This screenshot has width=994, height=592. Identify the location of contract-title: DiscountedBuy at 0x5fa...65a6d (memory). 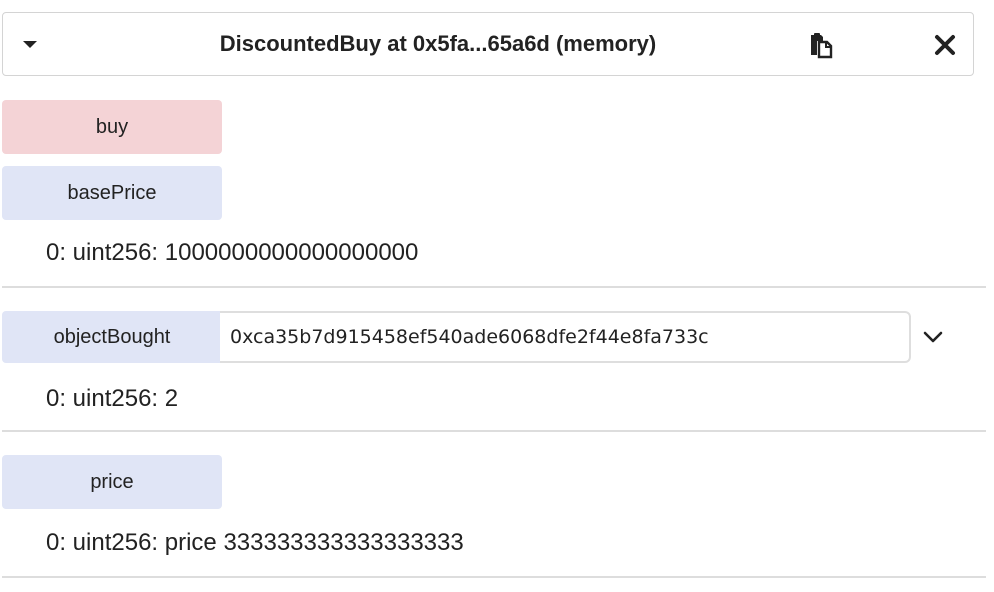
(438, 43).